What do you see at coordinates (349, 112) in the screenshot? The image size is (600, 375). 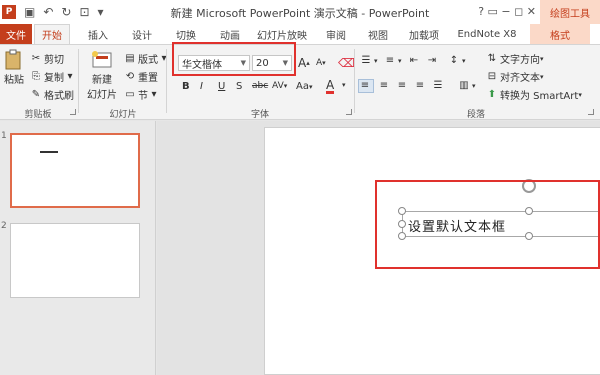 I see `font-launcher-icon` at bounding box center [349, 112].